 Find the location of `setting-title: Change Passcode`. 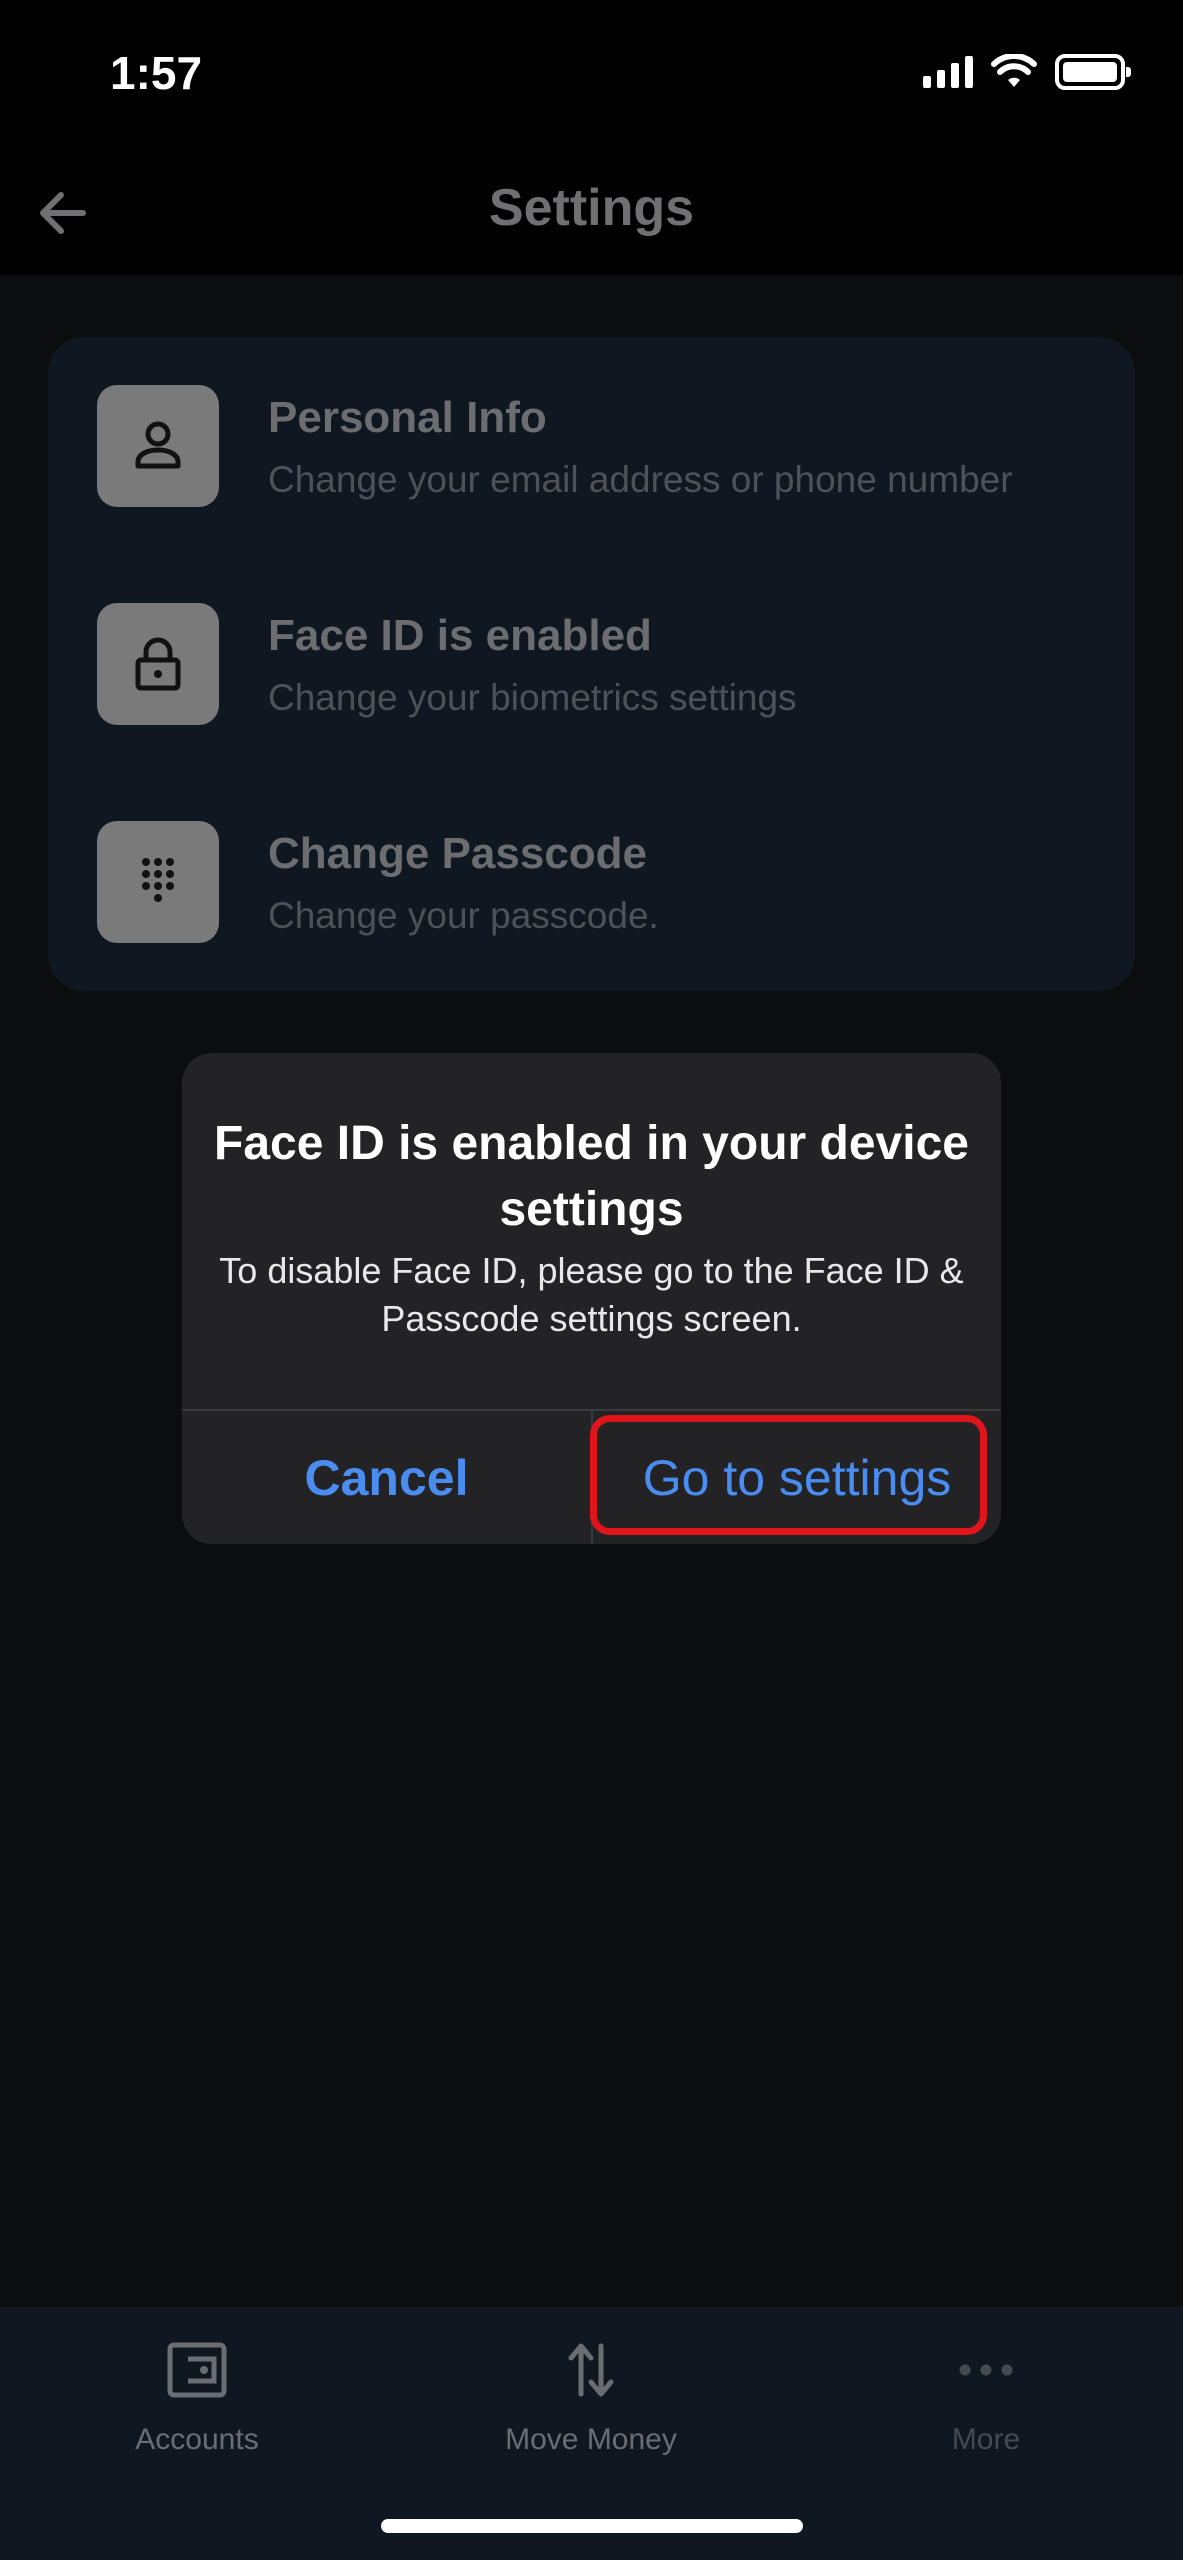

setting-title: Change Passcode is located at coordinates (458, 853).